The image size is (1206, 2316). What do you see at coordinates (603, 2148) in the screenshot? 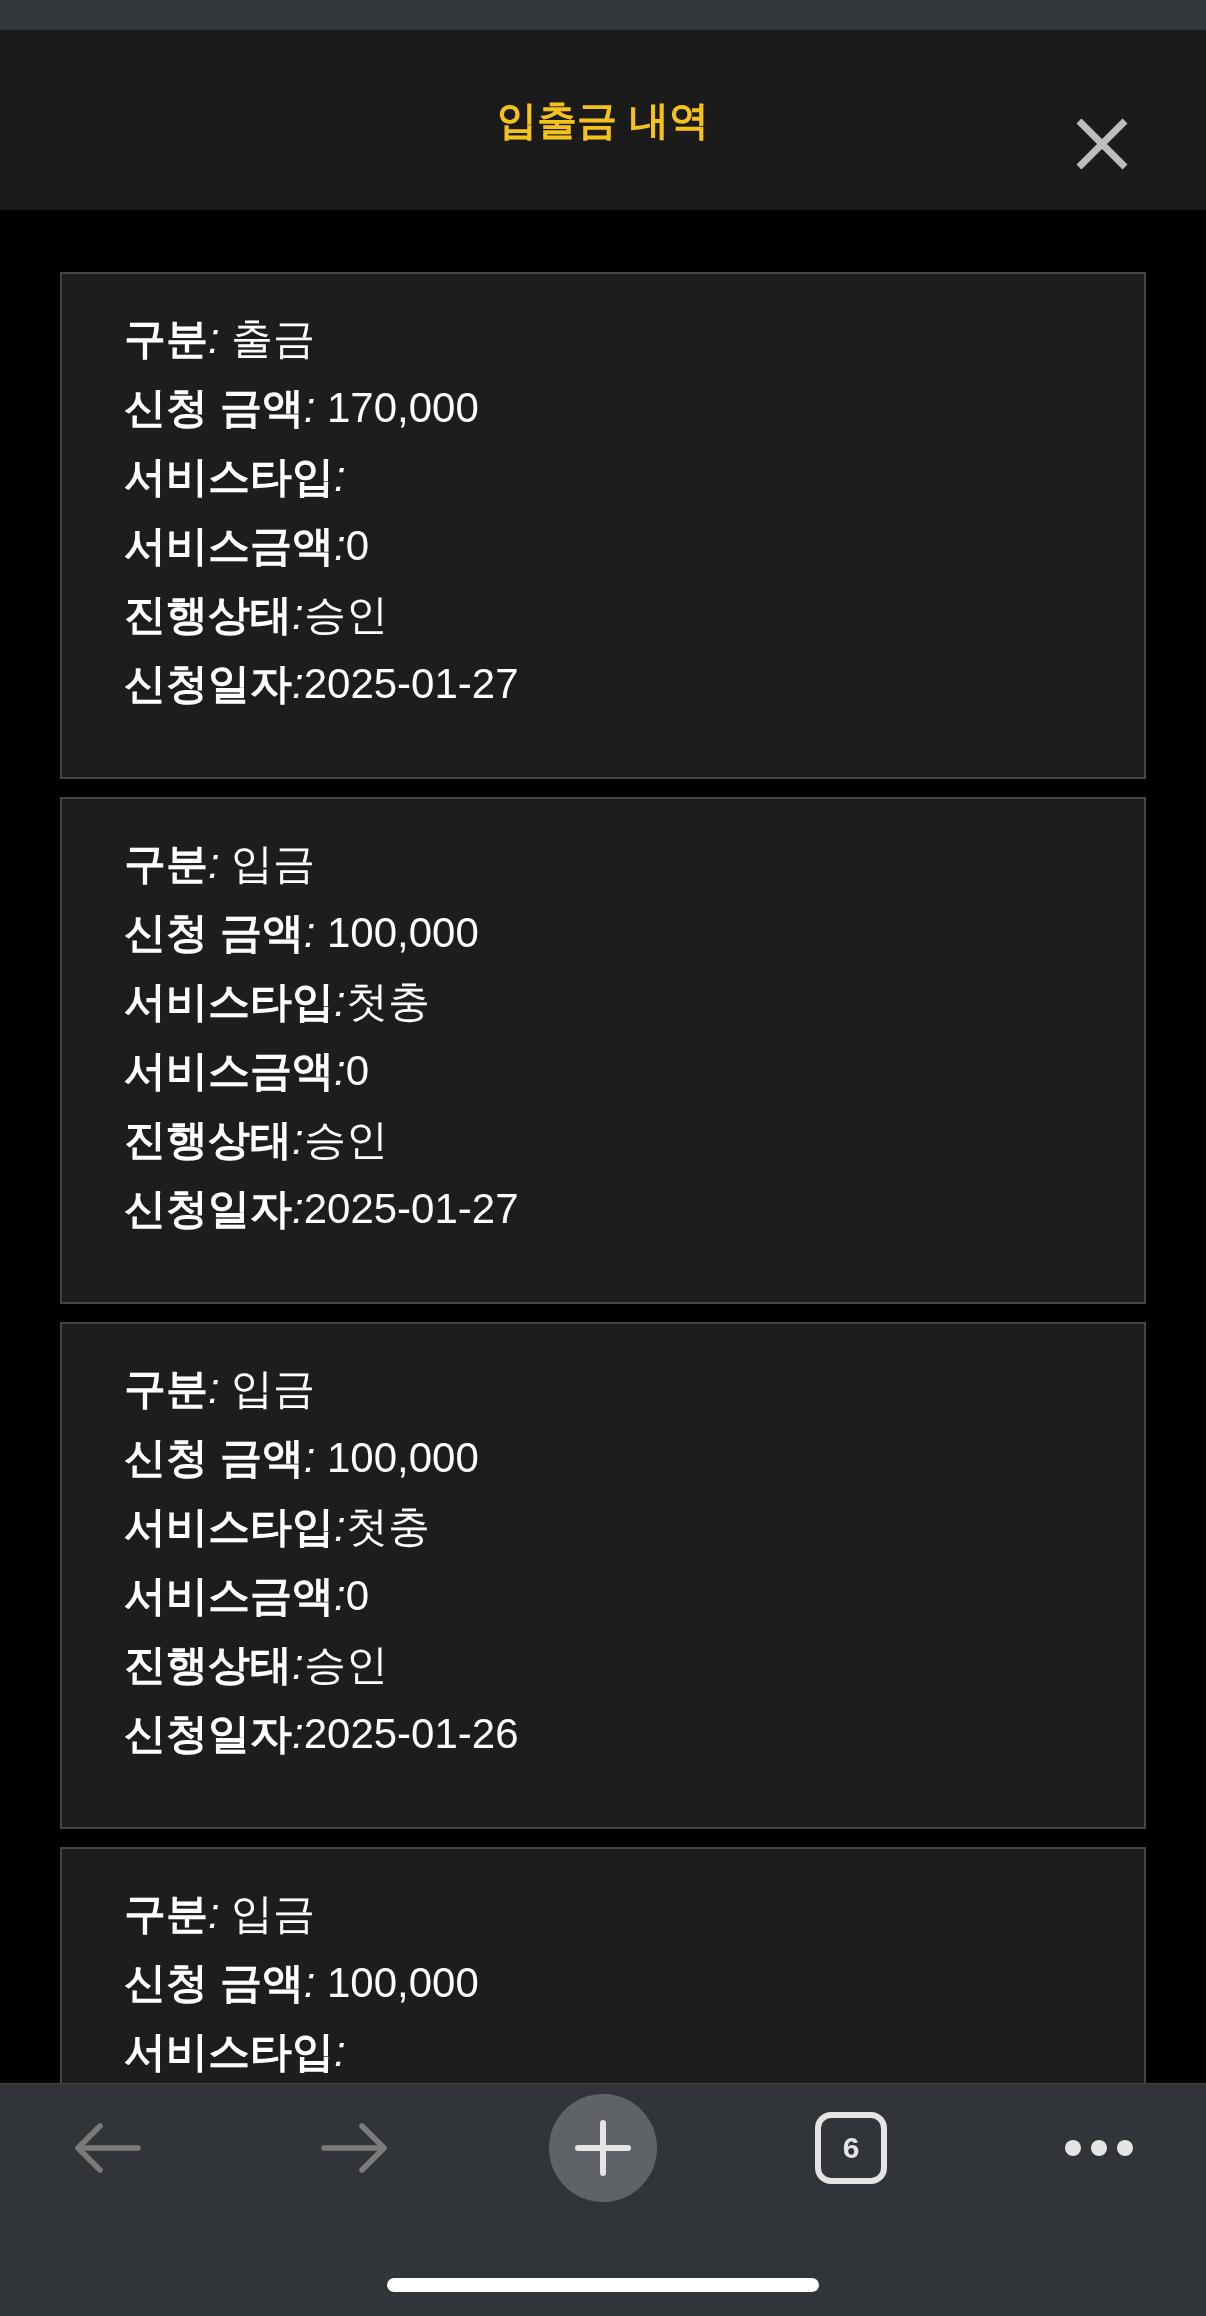
I see `plus-icon` at bounding box center [603, 2148].